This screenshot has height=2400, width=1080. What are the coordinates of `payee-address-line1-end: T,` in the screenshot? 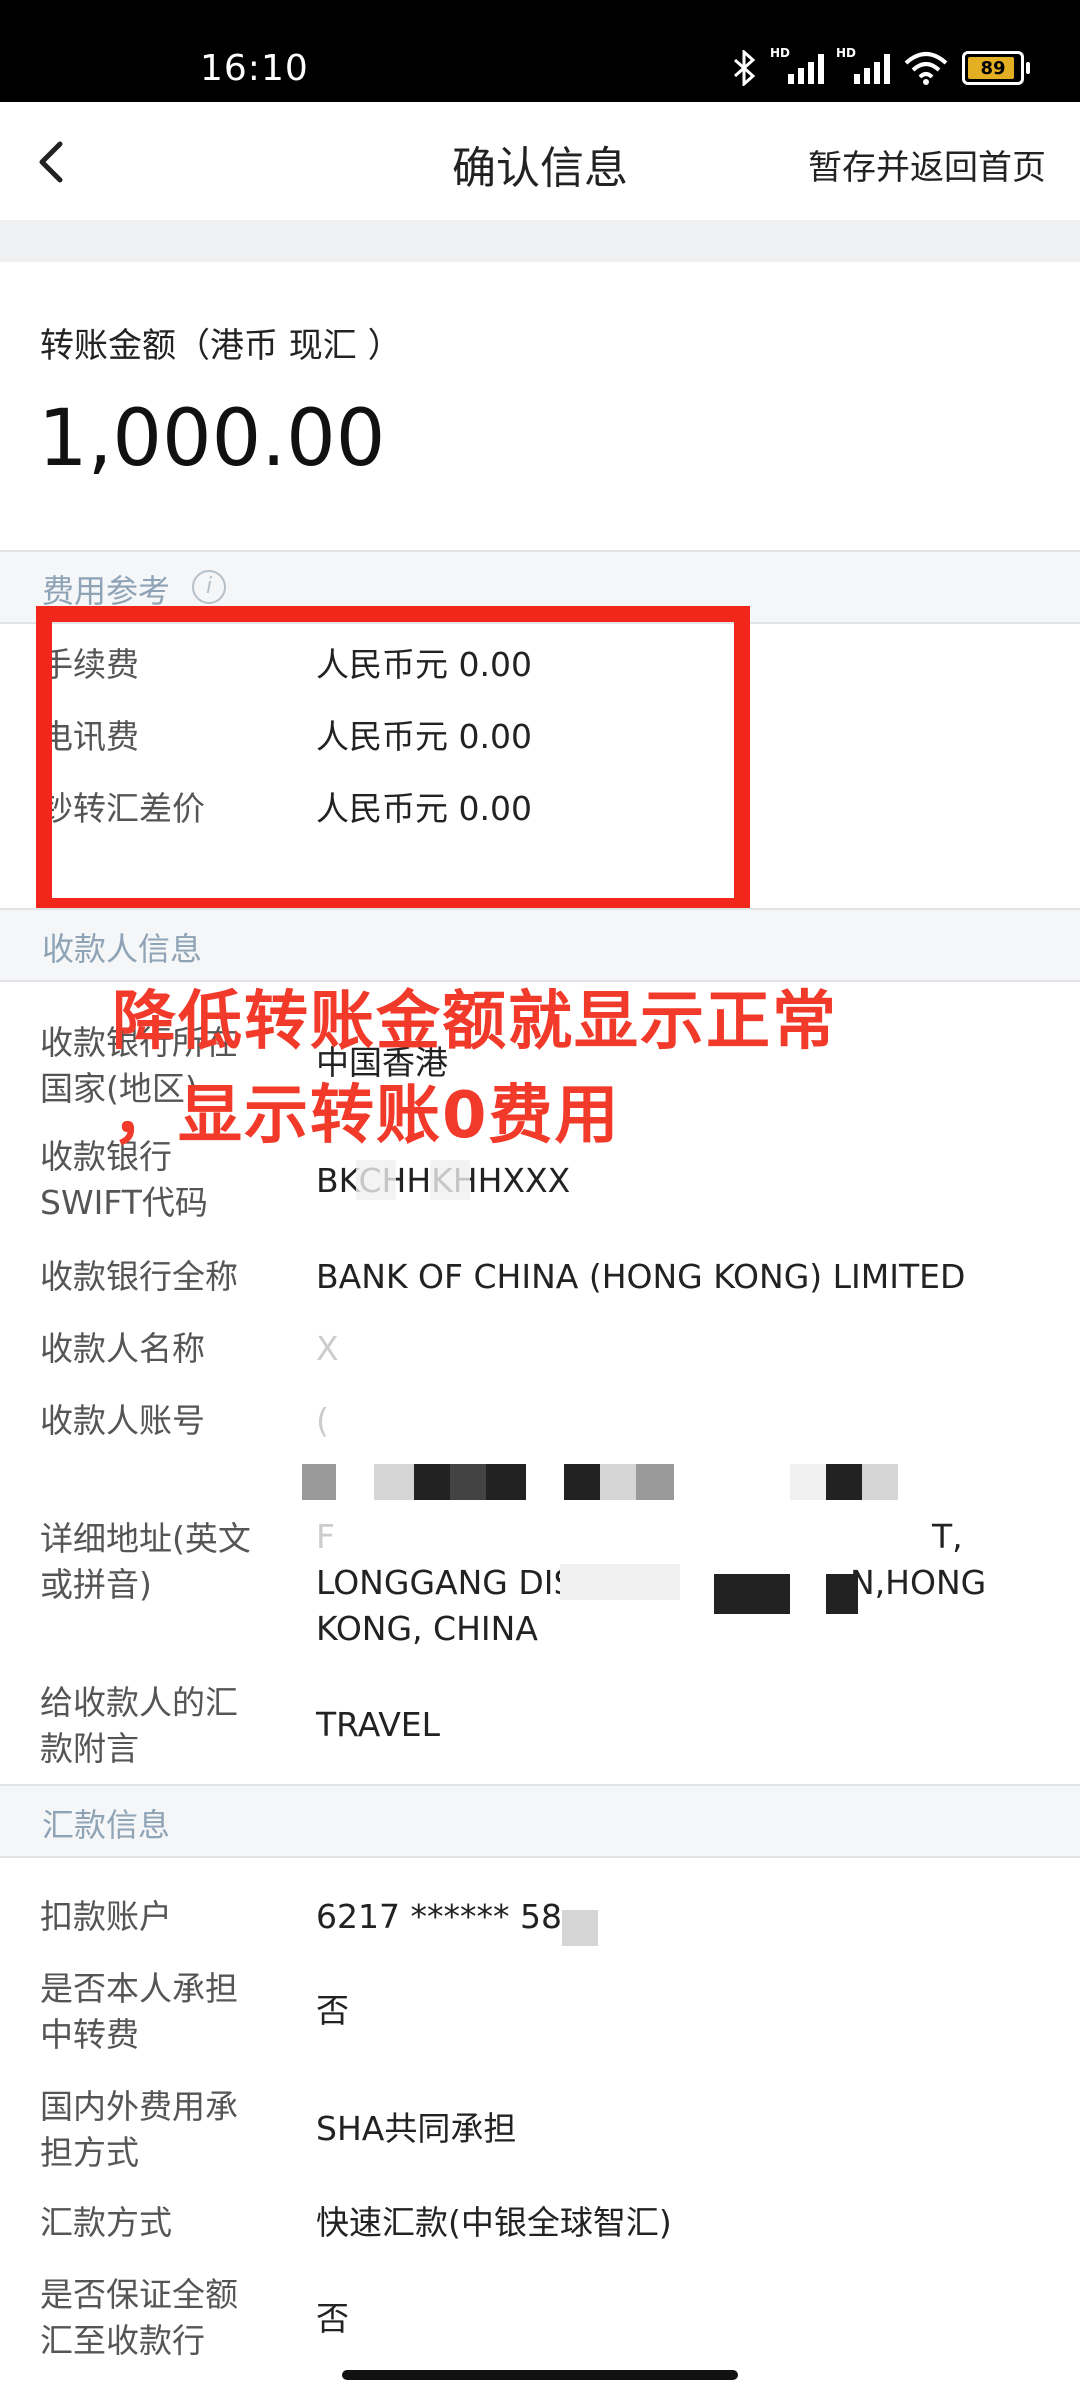 It's located at (947, 1536).